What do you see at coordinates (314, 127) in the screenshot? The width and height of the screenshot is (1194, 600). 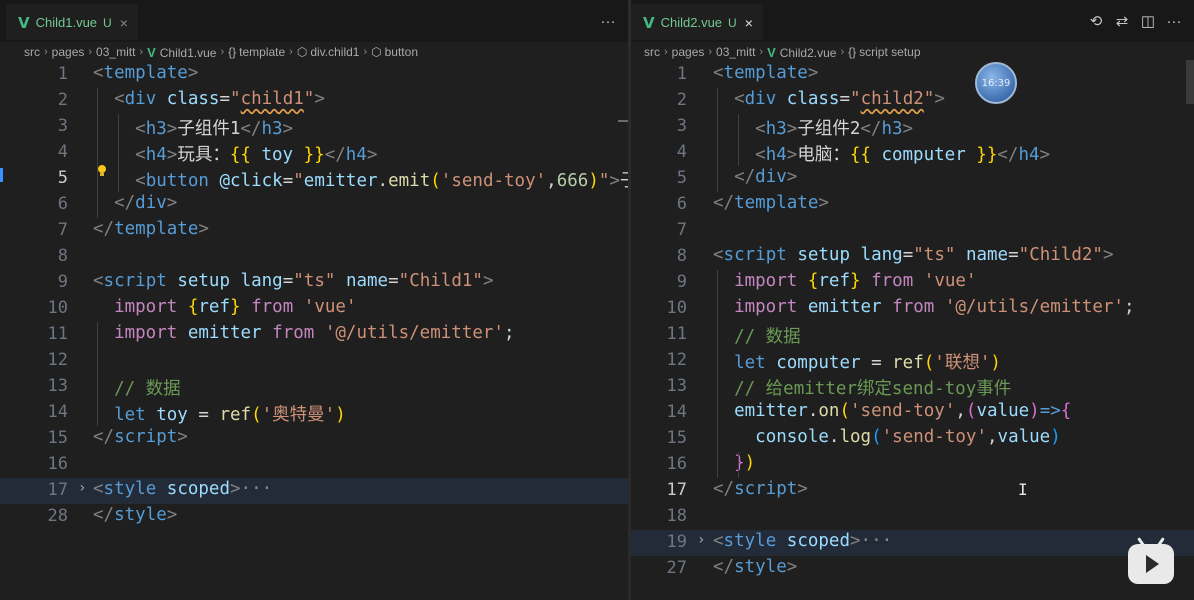 I see `code-line: 3 <h3>子组件1</h3>` at bounding box center [314, 127].